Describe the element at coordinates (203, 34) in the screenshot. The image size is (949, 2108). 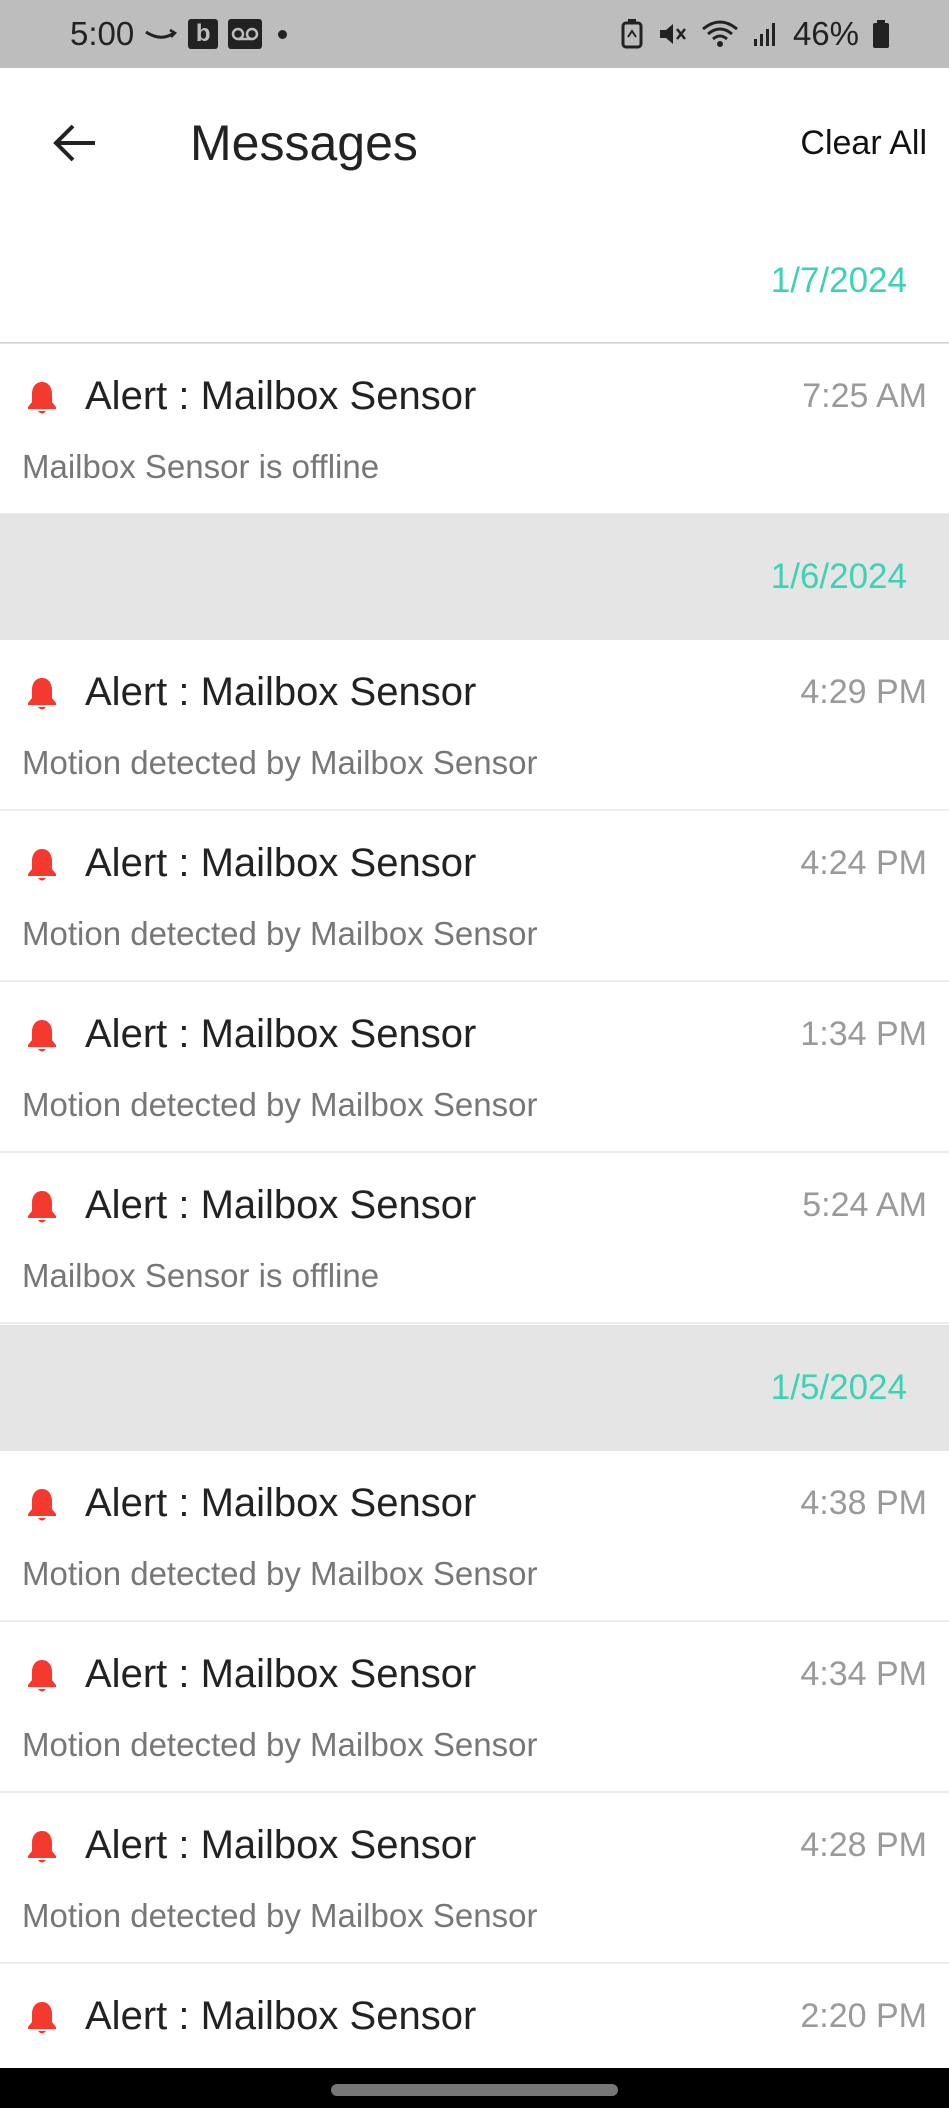
I see `app-badge-icon: b` at that location.